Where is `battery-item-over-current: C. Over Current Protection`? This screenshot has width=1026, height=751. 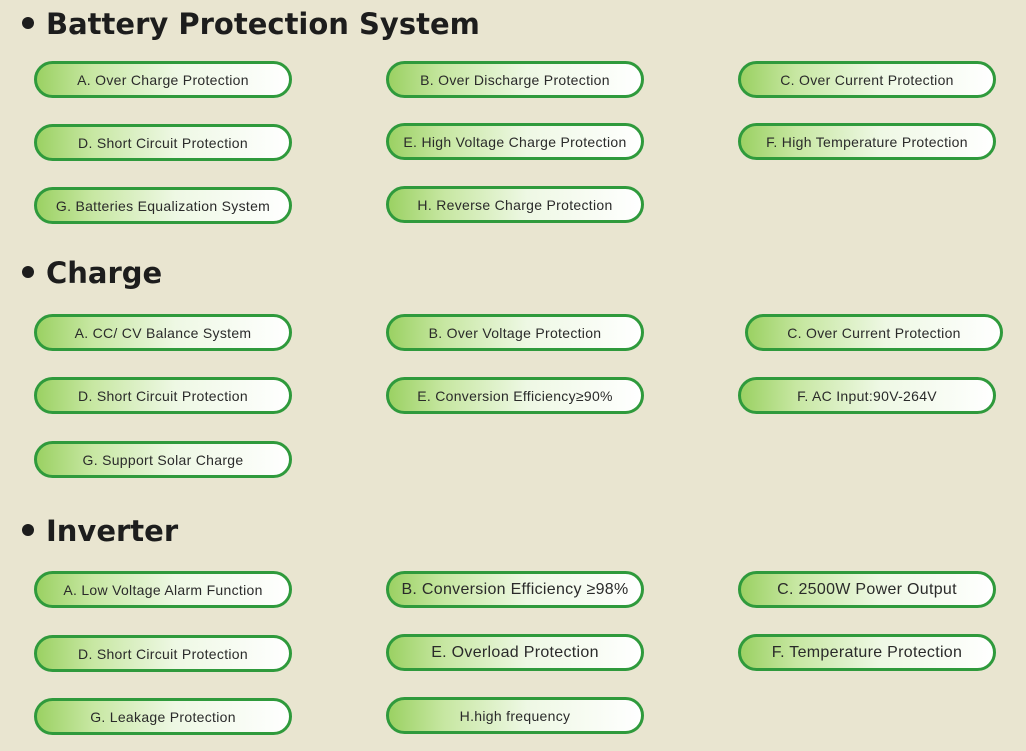
battery-item-over-current: C. Over Current Protection is located at coordinates (867, 79).